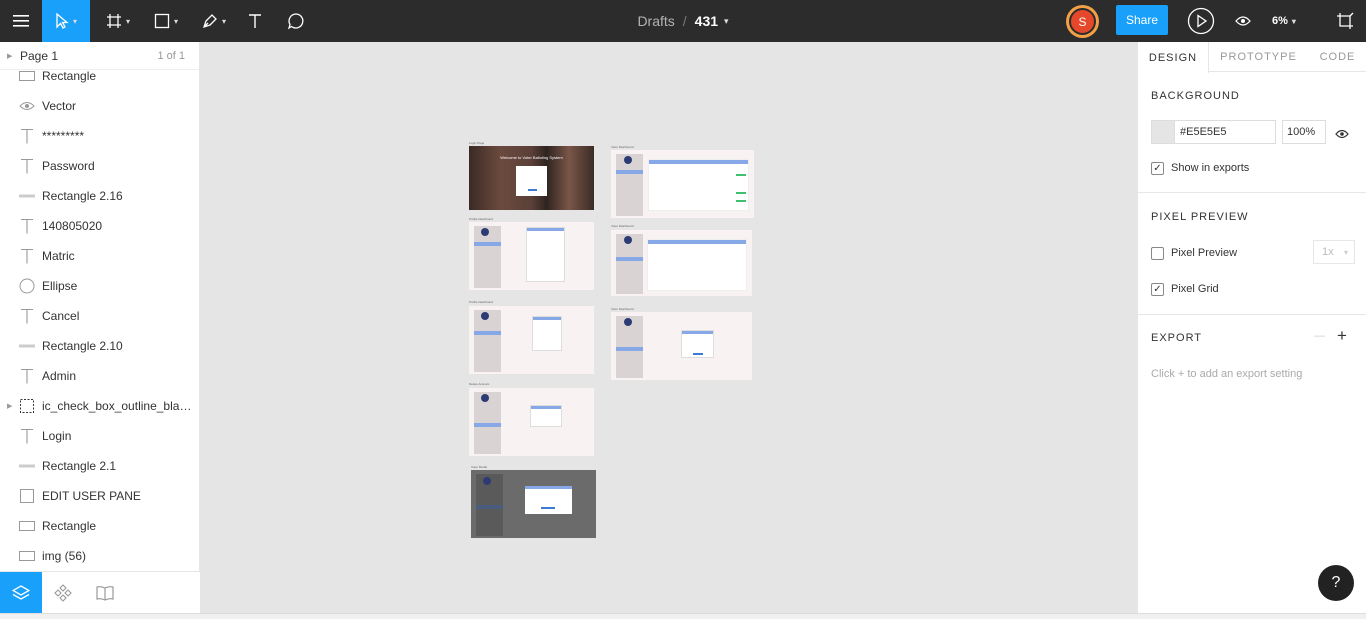  What do you see at coordinates (296, 21) in the screenshot?
I see `comment-tool-button` at bounding box center [296, 21].